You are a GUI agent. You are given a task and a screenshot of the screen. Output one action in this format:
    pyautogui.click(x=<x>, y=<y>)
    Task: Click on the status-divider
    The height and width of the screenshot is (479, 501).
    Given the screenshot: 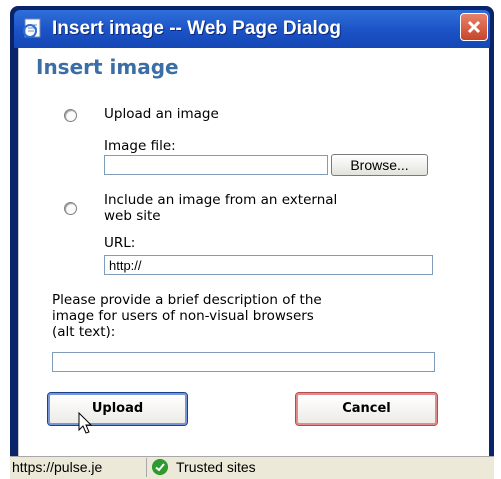 What is the action you would take?
    pyautogui.click(x=146, y=467)
    